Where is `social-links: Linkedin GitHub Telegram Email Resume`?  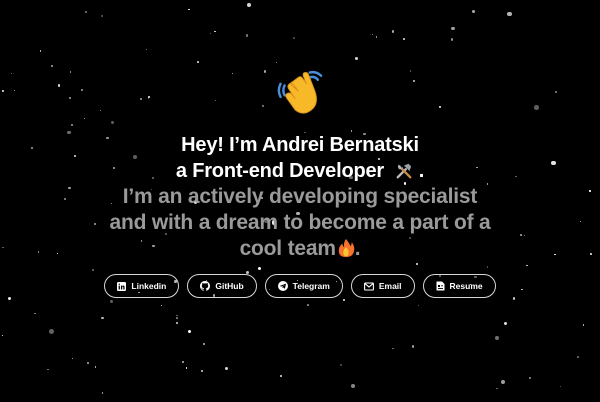
social-links: Linkedin GitHub Telegram Email Resume is located at coordinates (300, 286).